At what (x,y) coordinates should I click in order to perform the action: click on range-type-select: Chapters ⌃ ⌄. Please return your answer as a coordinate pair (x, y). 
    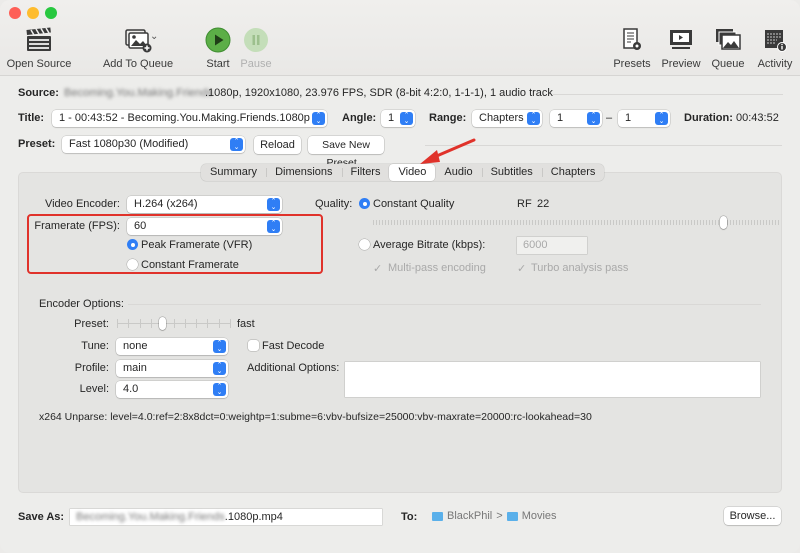
    Looking at the image, I should click on (507, 118).